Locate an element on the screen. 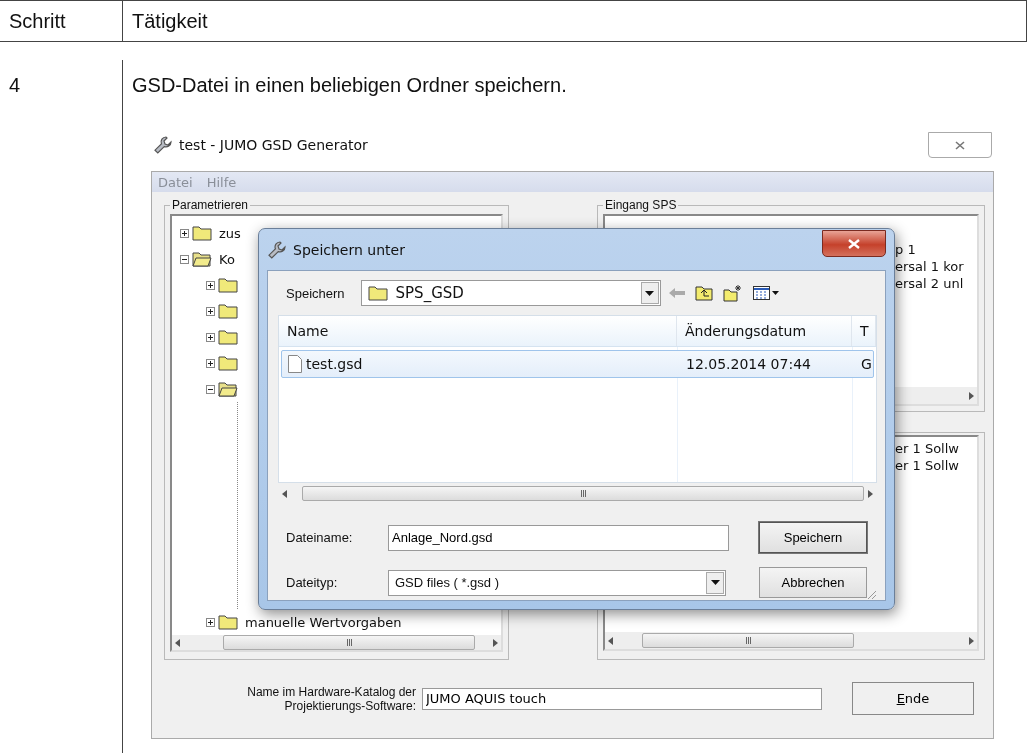  location-dropdown: SPS_GSD is located at coordinates (510, 293).